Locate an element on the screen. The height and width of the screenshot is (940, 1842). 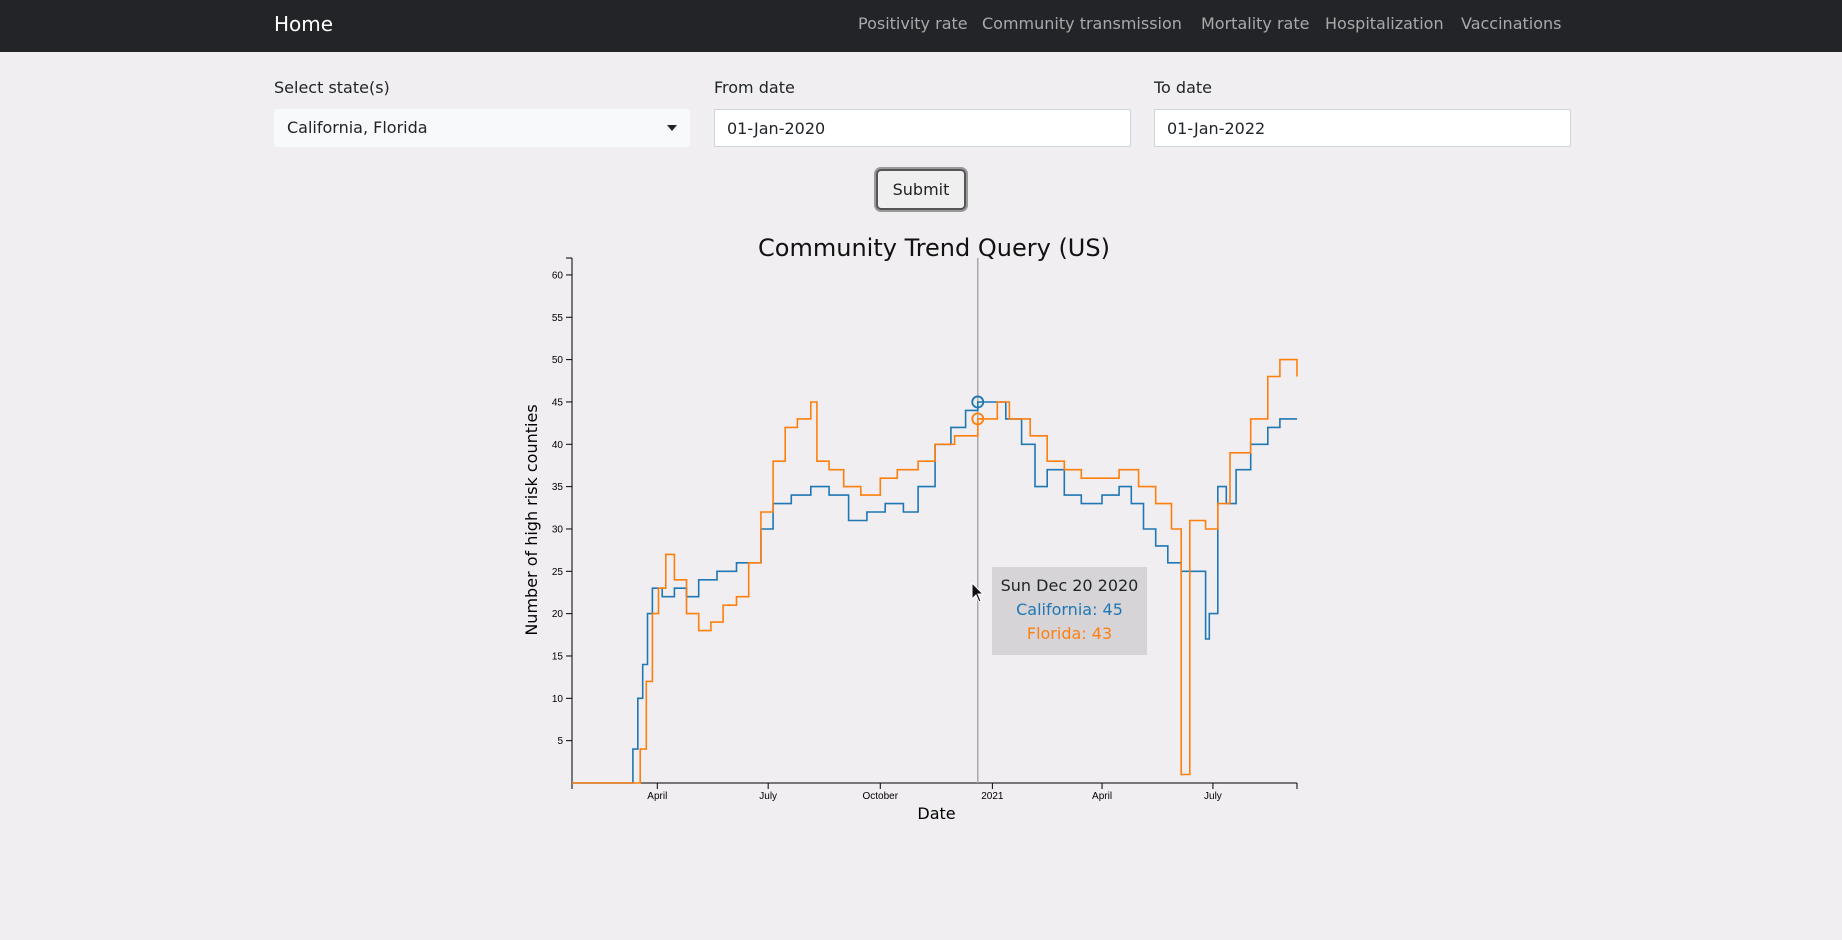
tooltip-florida: Florida: 43 is located at coordinates (1069, 633).